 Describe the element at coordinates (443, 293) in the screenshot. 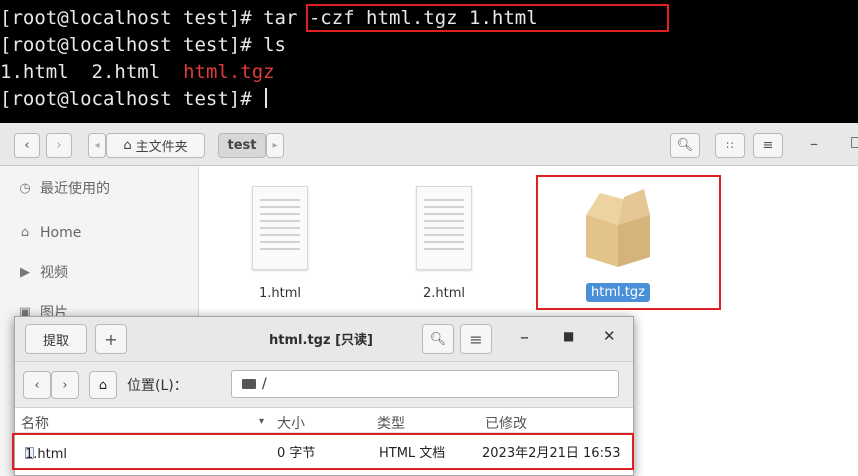

I see `file-name: 2.html` at that location.